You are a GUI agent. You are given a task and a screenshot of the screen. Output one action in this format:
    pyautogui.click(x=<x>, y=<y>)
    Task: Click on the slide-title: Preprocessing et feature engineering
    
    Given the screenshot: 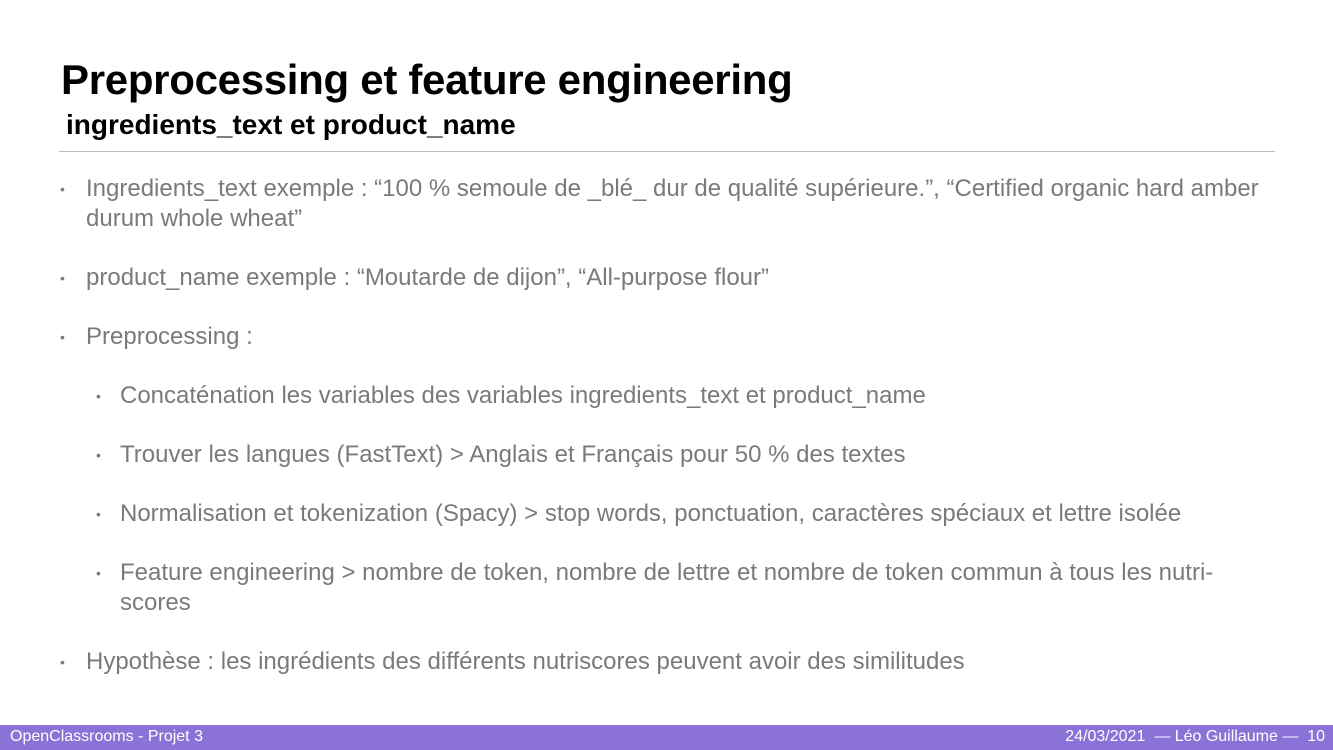 What is the action you would take?
    pyautogui.click(x=427, y=79)
    